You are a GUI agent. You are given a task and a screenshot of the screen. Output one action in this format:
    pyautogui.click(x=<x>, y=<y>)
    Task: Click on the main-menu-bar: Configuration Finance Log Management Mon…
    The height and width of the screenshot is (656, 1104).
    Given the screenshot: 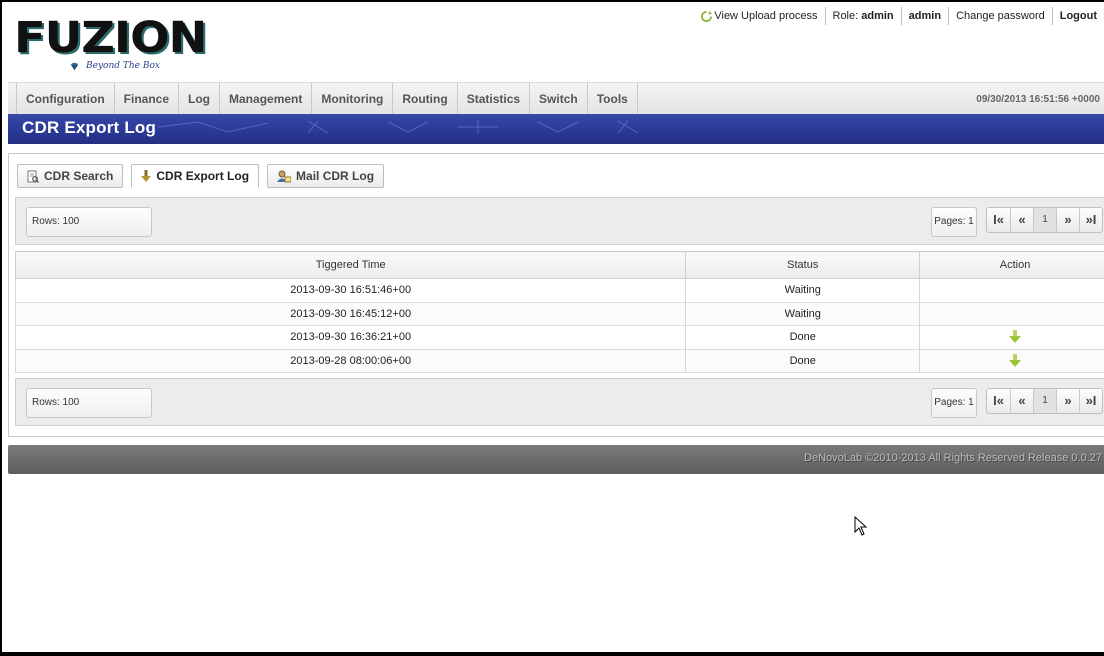 What is the action you would take?
    pyautogui.click(x=556, y=98)
    